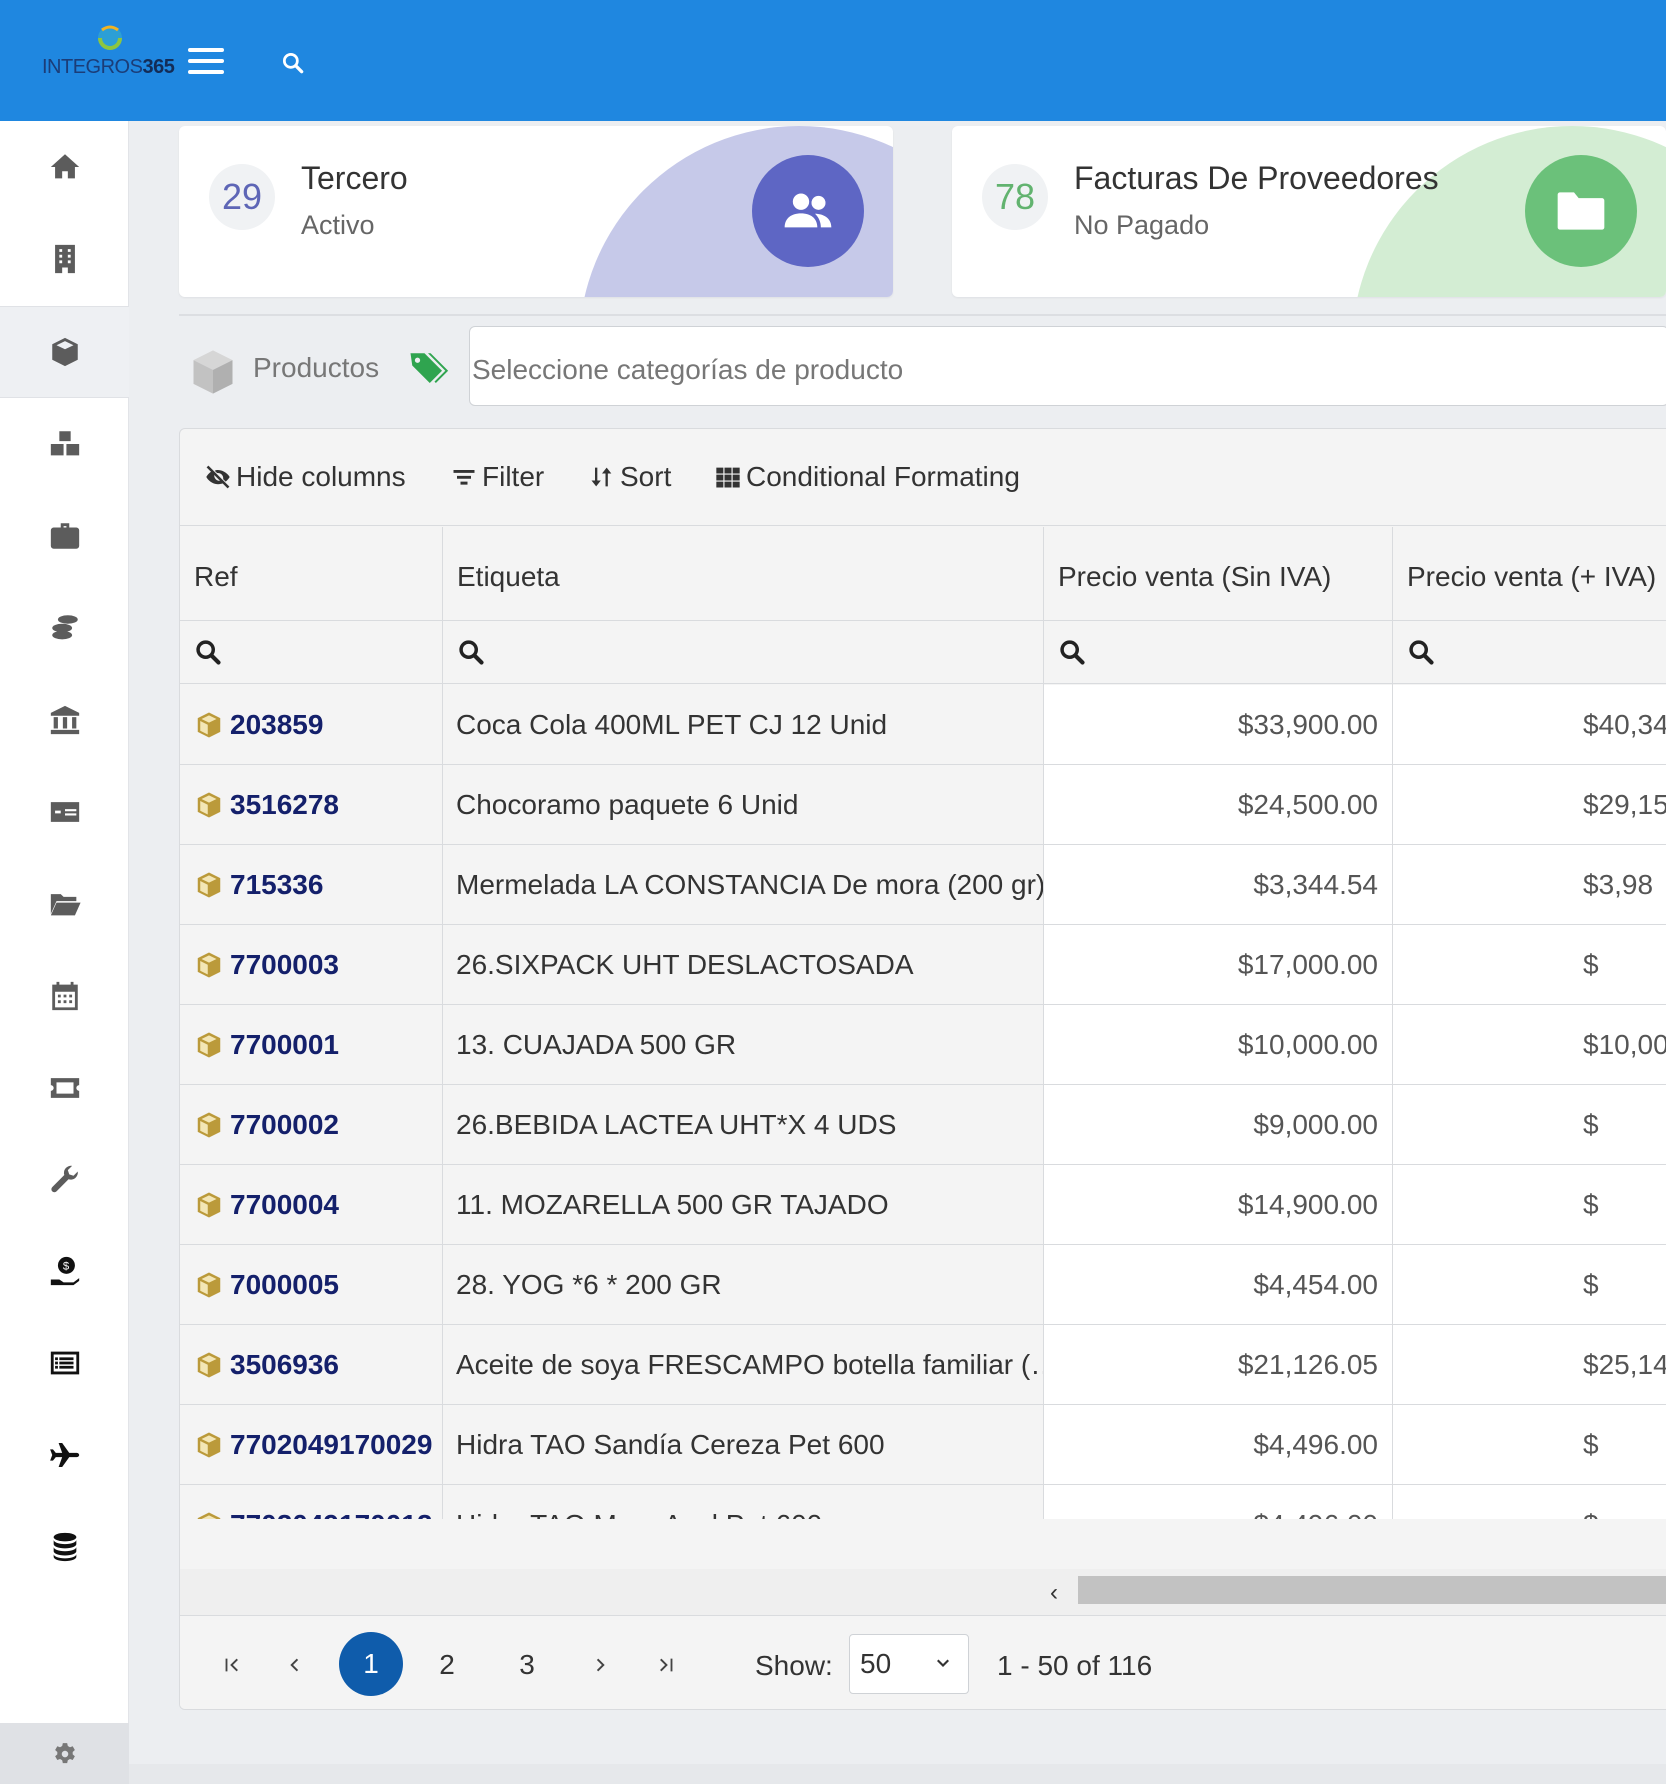 The width and height of the screenshot is (1666, 1784). Describe the element at coordinates (447, 1665) in the screenshot. I see `page-button-2: 2` at that location.